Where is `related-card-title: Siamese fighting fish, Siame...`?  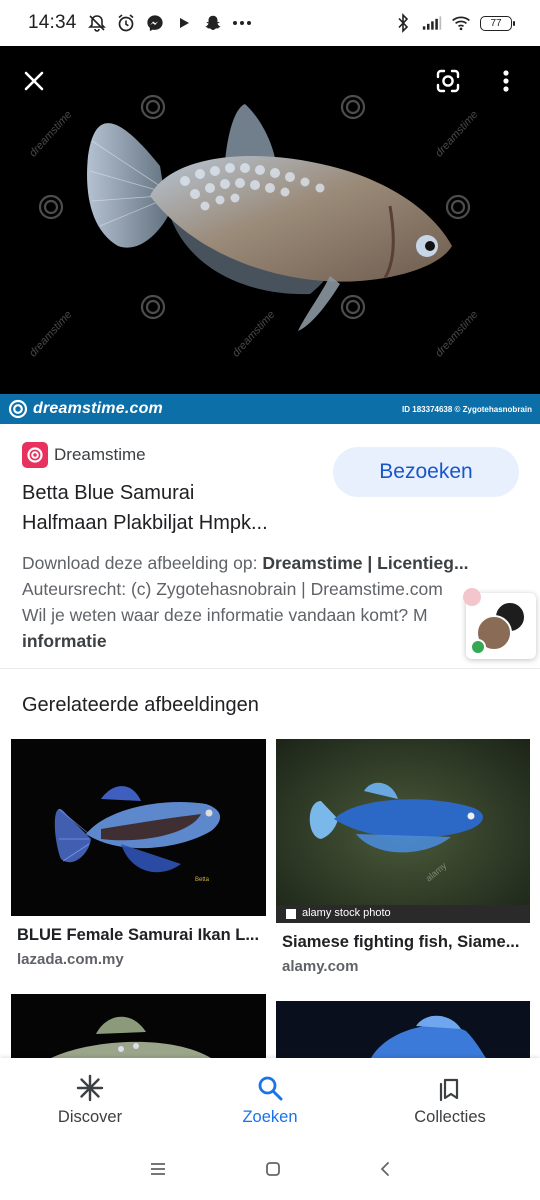 related-card-title: Siamese fighting fish, Siame... is located at coordinates (401, 942).